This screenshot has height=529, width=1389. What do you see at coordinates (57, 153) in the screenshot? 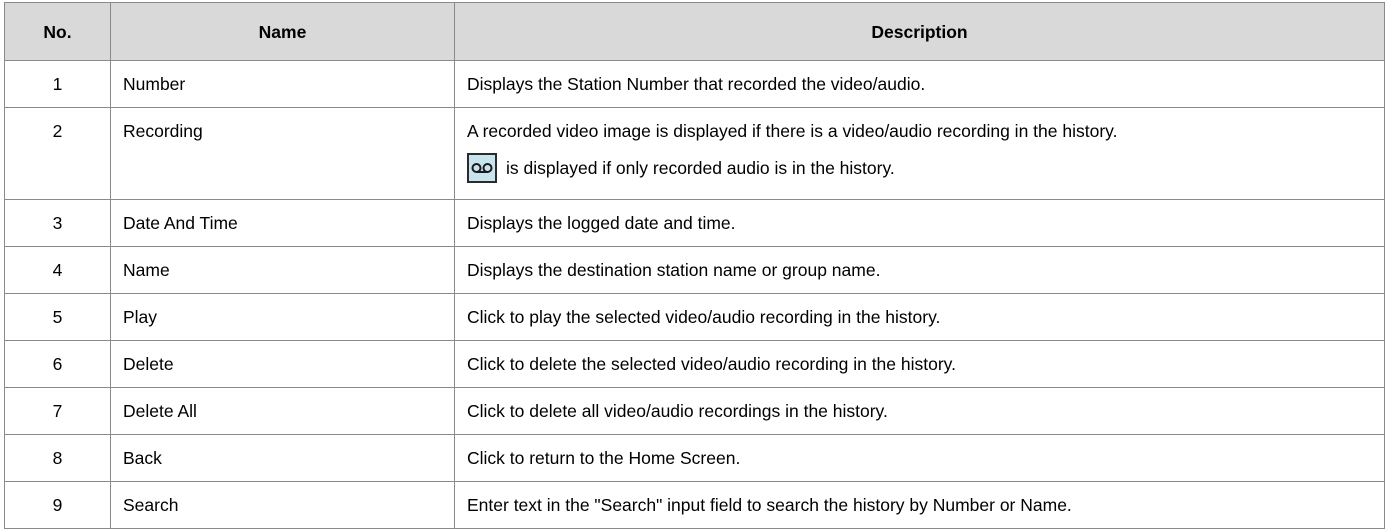
I see `row-no: 2` at bounding box center [57, 153].